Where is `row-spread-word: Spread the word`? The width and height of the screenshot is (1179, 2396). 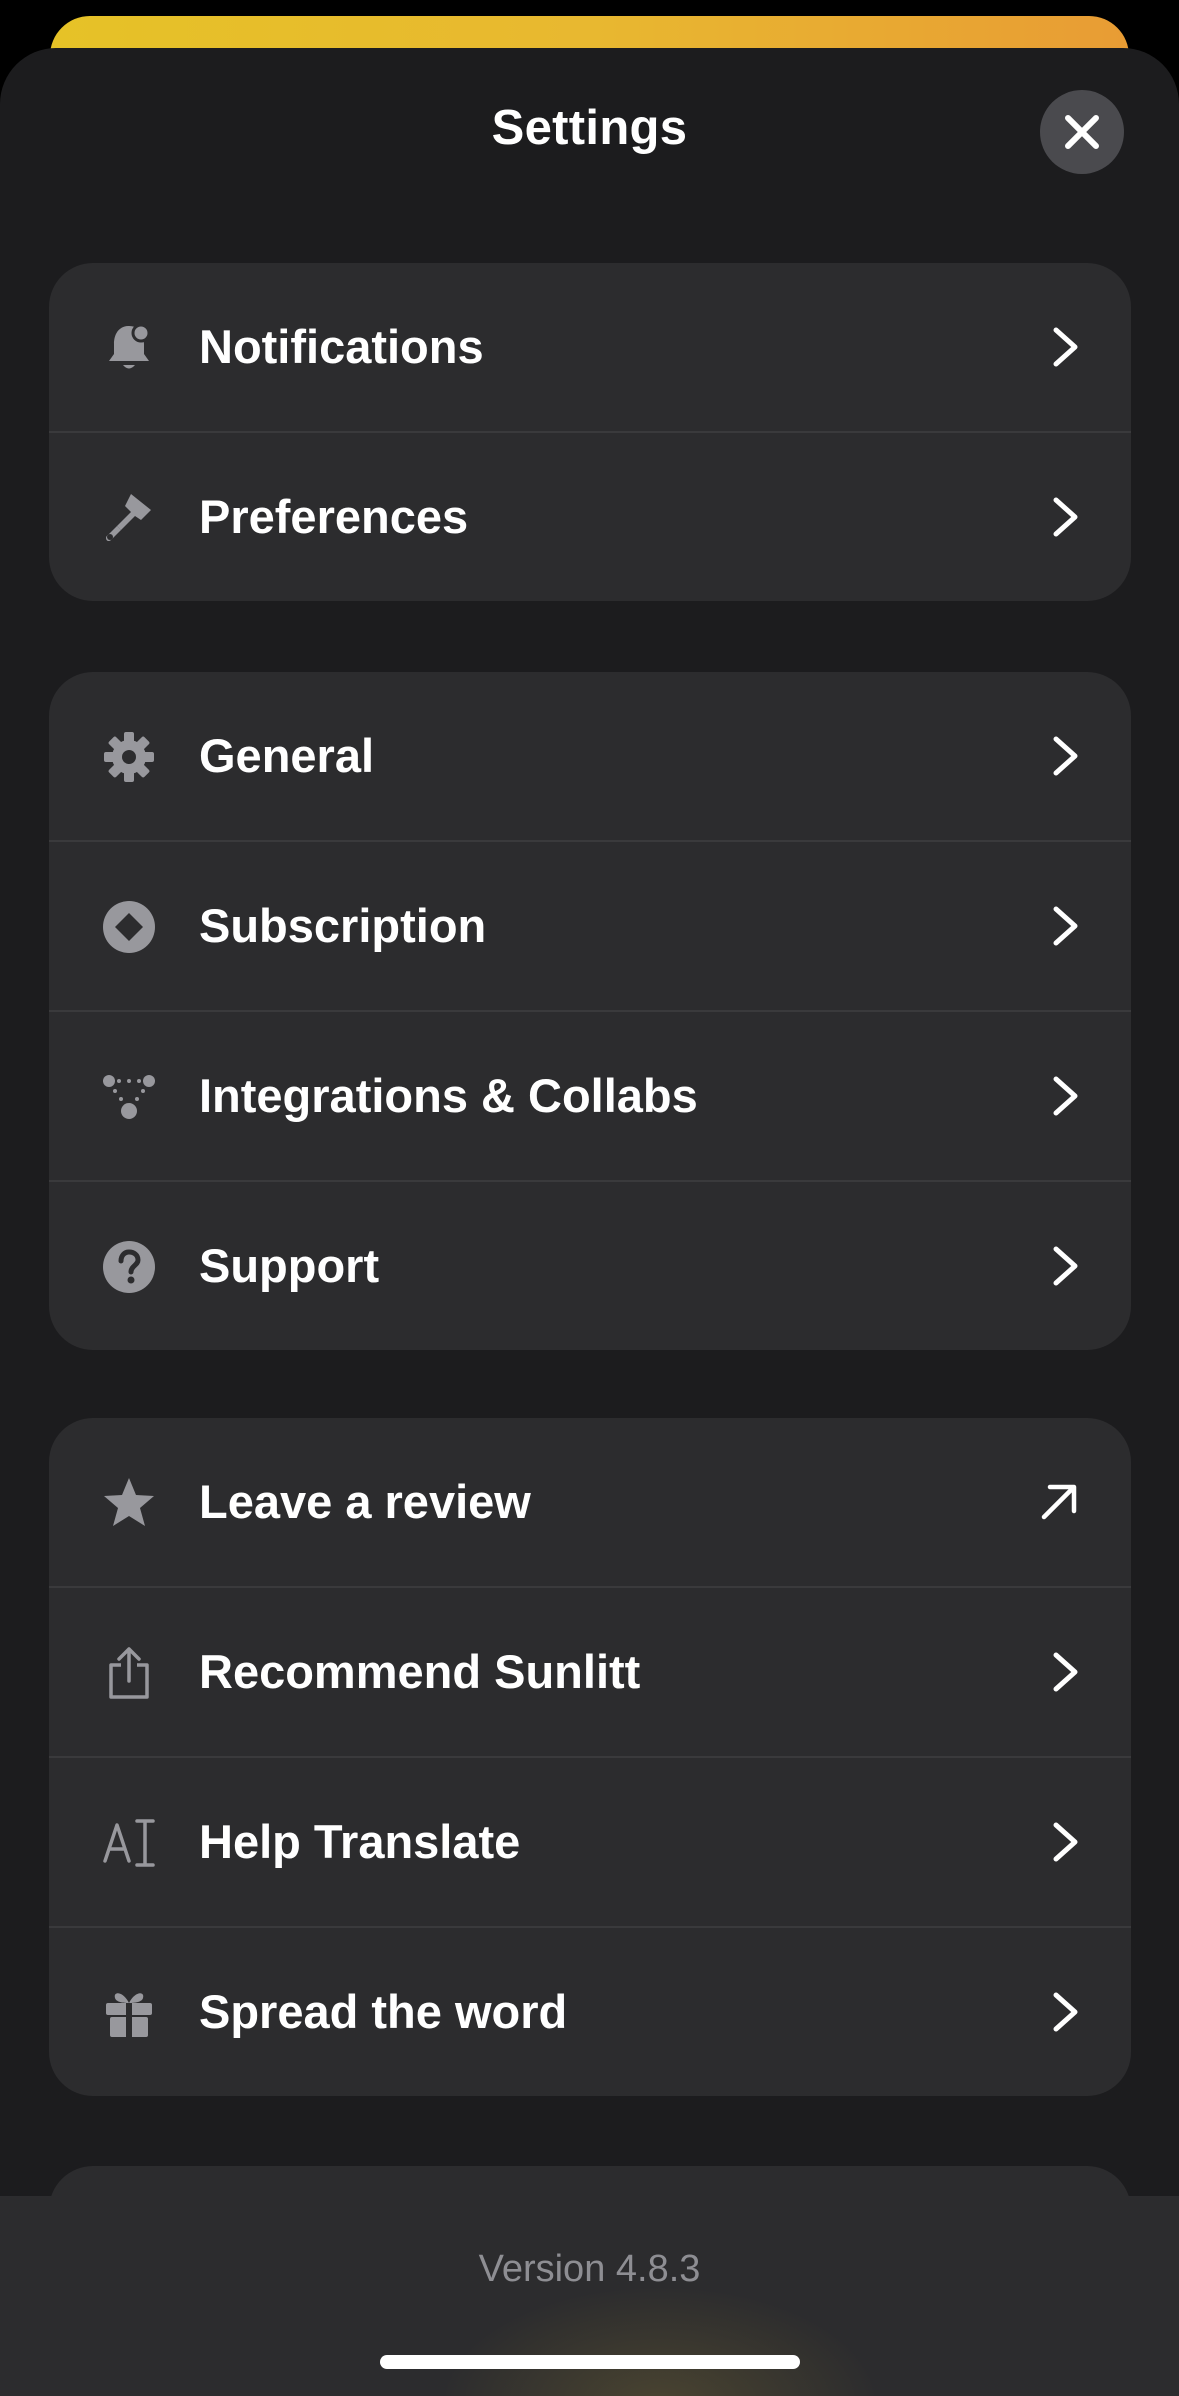
row-spread-word: Spread the word is located at coordinates (590, 2011).